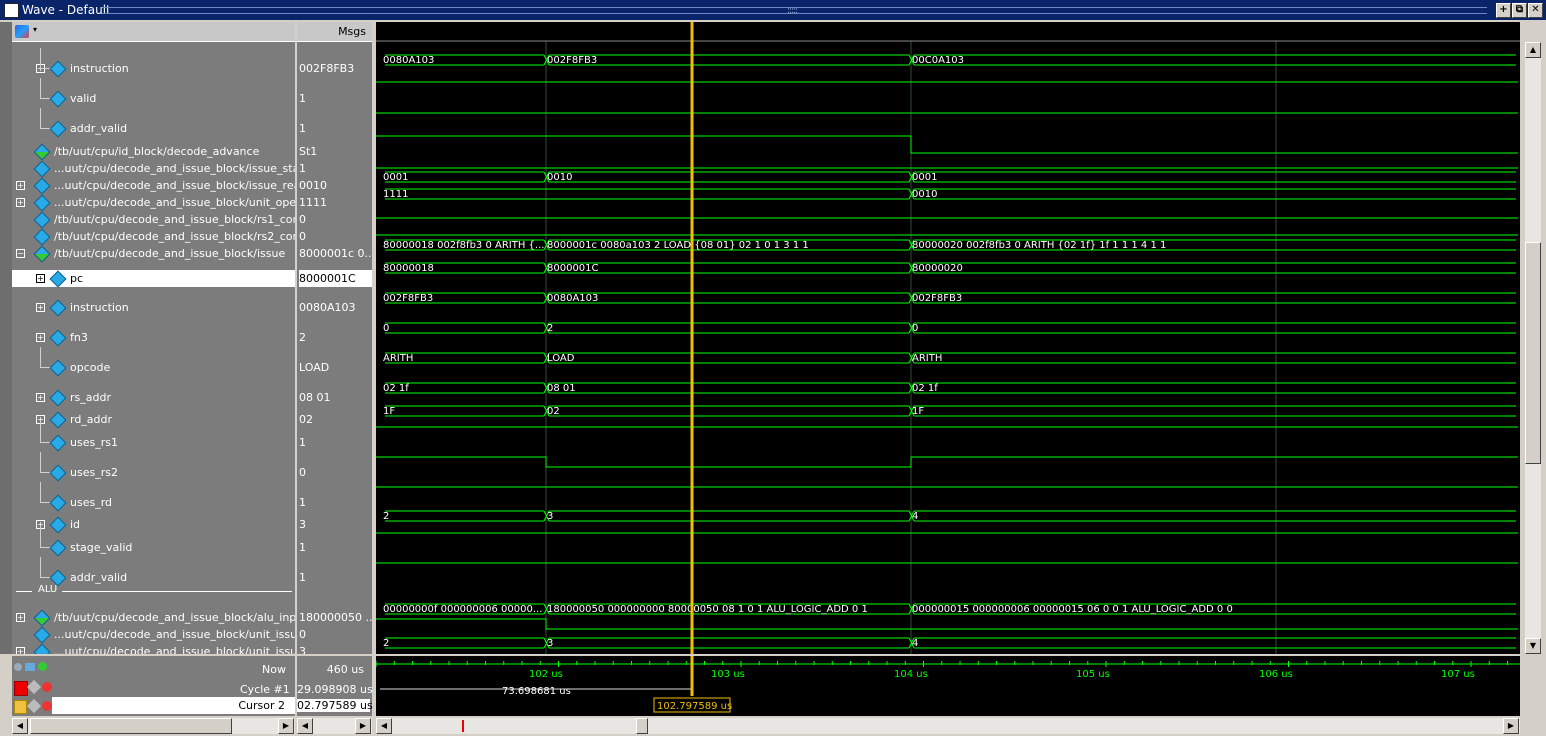  I want to click on bus-label: 80000018, so click(408, 268).